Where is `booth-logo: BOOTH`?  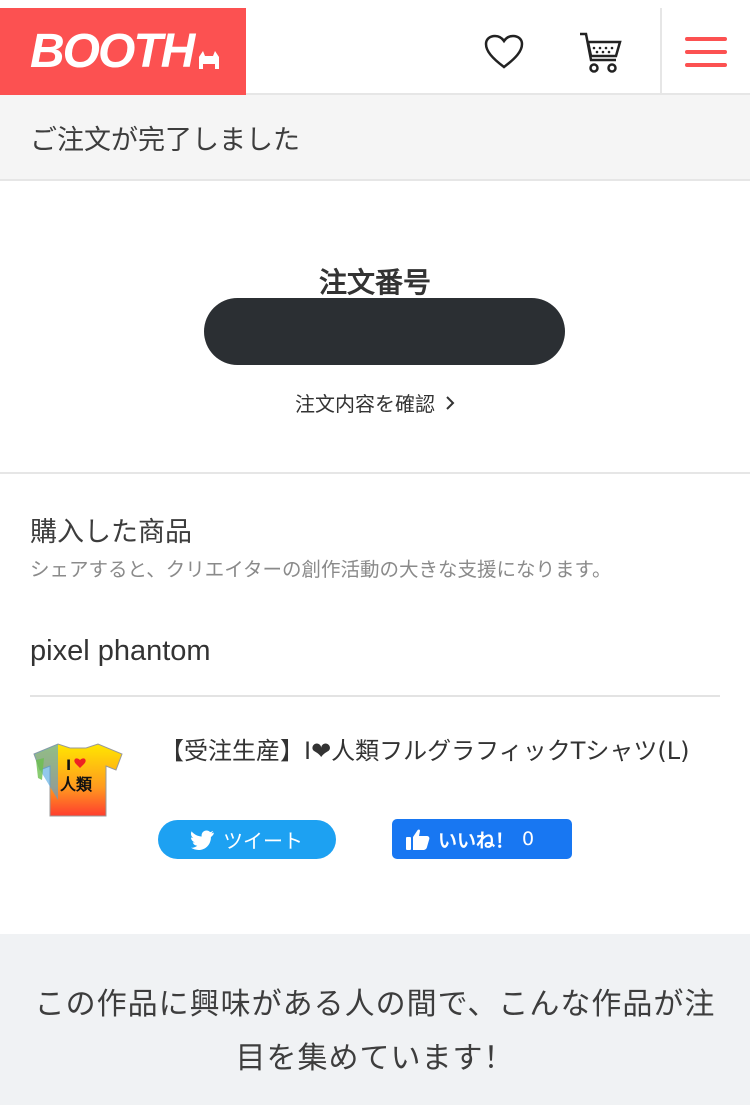 booth-logo: BOOTH is located at coordinates (123, 51).